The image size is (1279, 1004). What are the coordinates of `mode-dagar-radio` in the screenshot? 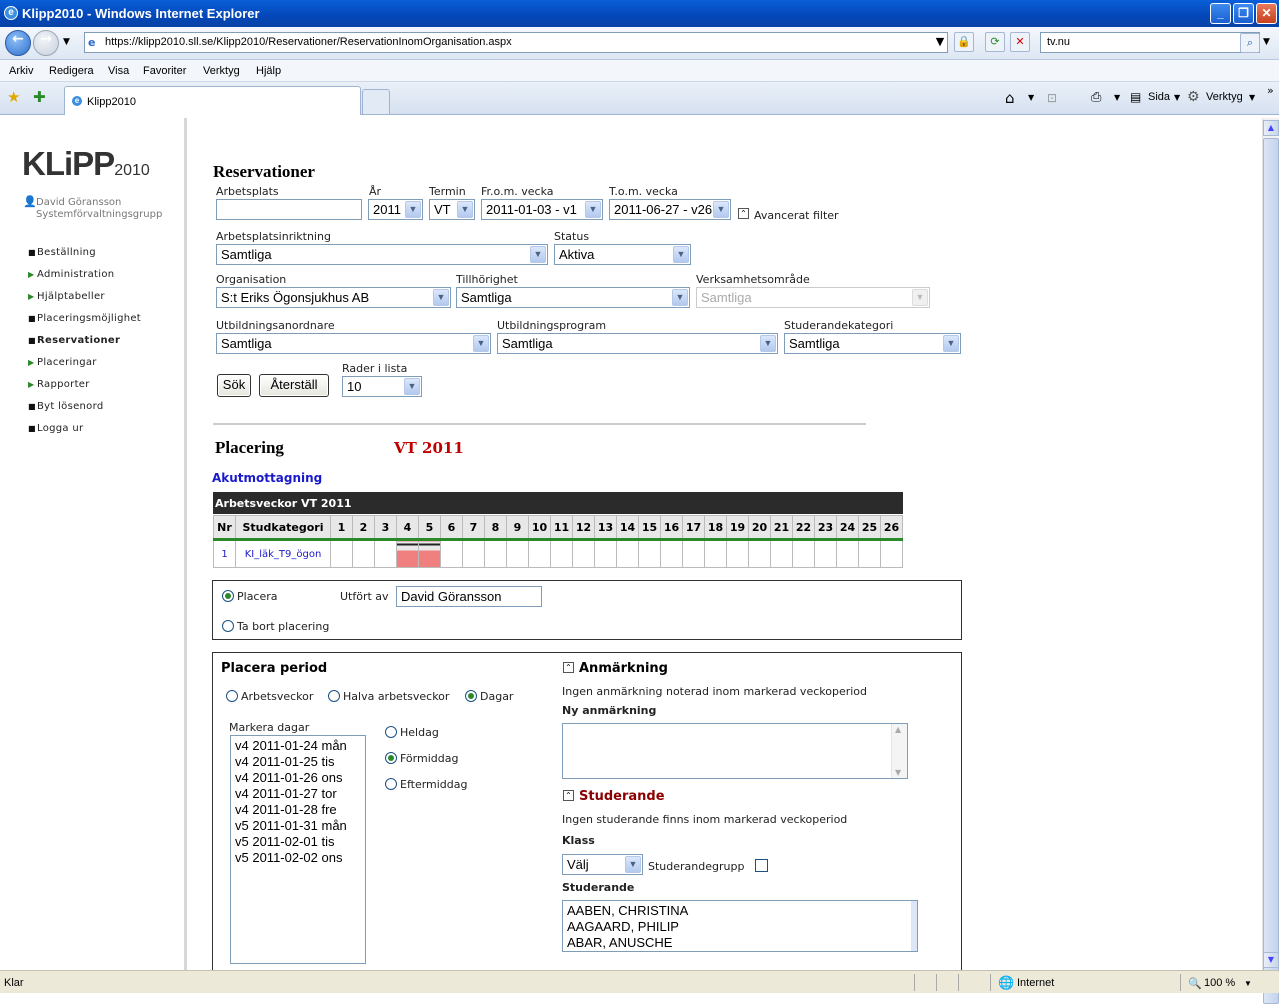 It's located at (471, 696).